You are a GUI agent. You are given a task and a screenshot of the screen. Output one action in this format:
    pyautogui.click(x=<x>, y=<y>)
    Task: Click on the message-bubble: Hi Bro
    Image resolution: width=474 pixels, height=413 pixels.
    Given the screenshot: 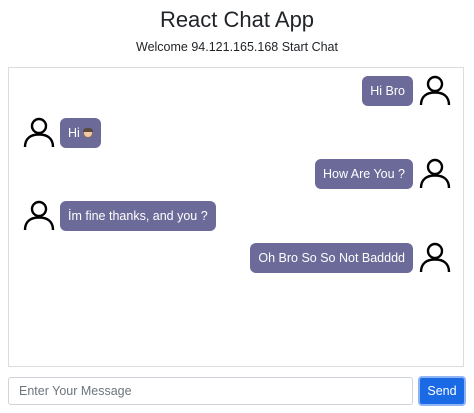 What is the action you would take?
    pyautogui.click(x=387, y=91)
    